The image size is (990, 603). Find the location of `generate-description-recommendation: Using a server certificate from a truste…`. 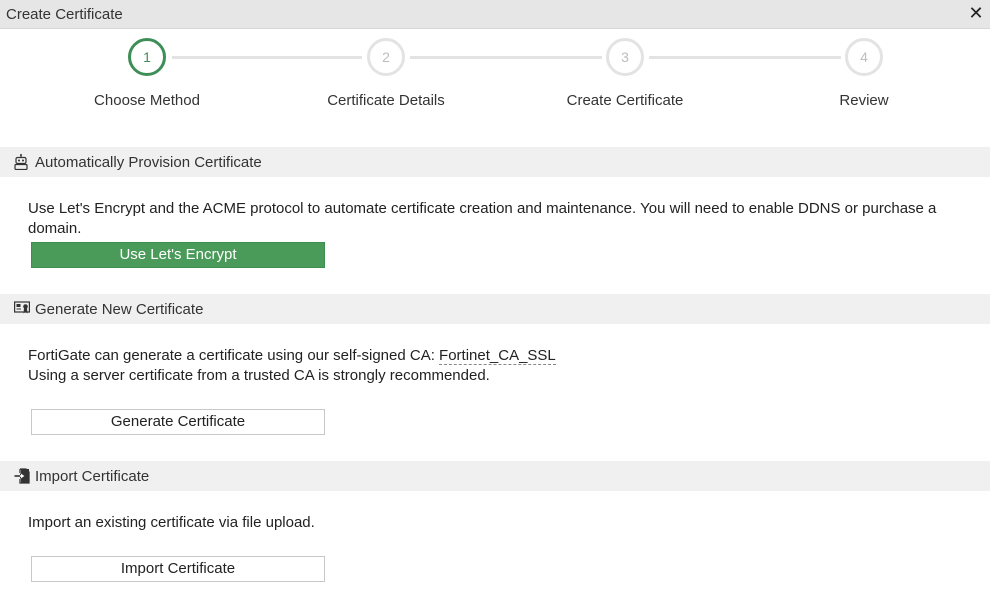

generate-description-recommendation: Using a server certificate from a truste… is located at coordinates (259, 375).